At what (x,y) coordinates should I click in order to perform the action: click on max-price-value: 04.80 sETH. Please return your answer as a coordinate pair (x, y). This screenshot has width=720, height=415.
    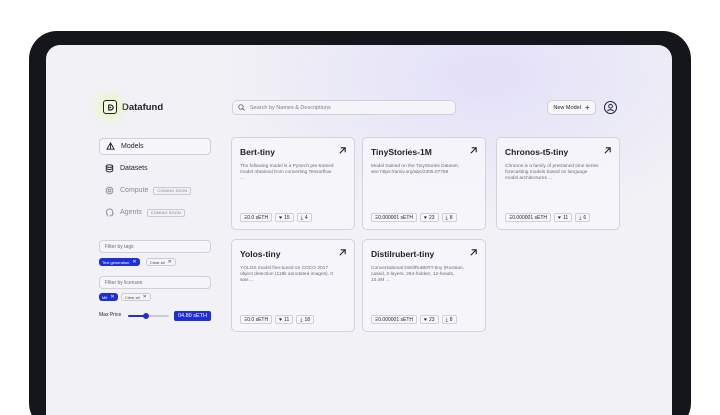
    Looking at the image, I should click on (192, 316).